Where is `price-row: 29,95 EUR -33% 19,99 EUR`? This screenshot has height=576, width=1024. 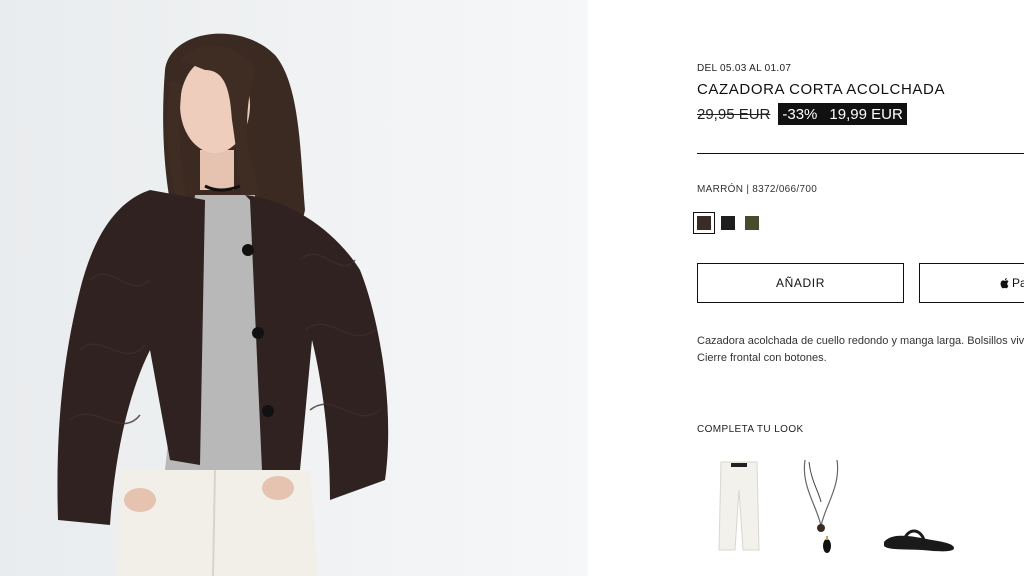 price-row: 29,95 EUR -33% 19,99 EUR is located at coordinates (802, 114).